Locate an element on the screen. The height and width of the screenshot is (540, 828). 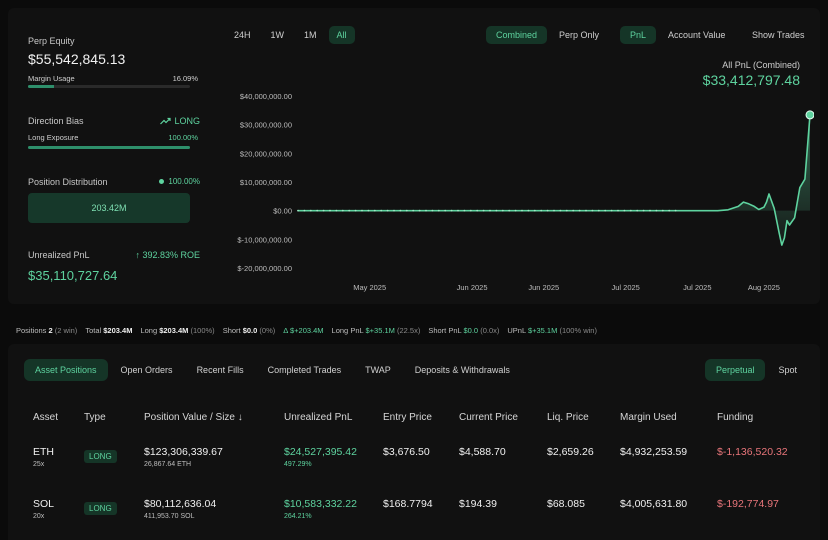
show-trades-button: Show Trades is located at coordinates (778, 35).